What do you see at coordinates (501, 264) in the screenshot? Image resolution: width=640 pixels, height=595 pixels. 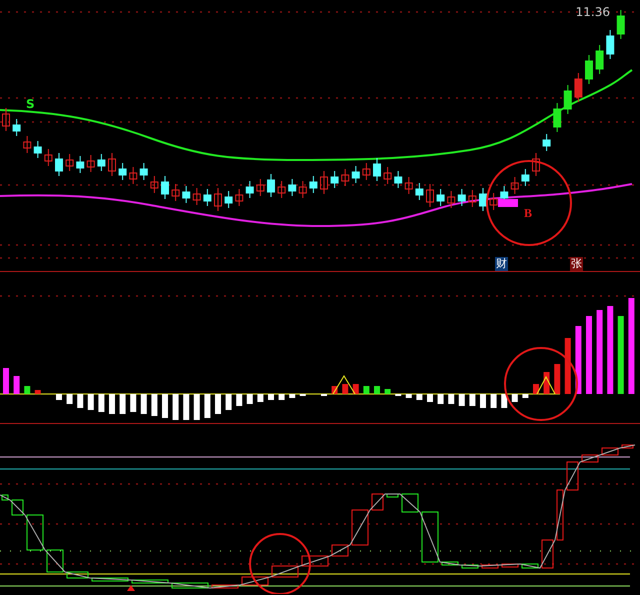 I see `info-badge: 财` at bounding box center [501, 264].